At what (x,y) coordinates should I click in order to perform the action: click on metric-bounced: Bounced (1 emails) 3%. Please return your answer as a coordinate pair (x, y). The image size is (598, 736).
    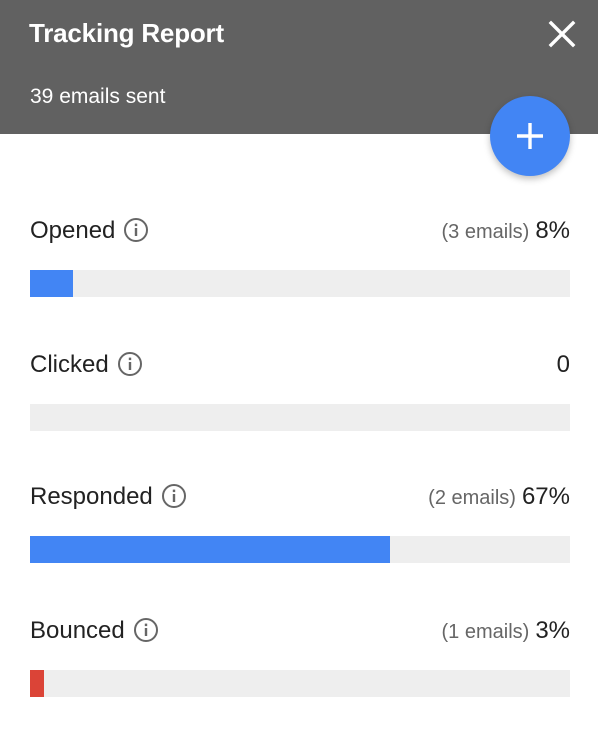
    Looking at the image, I should click on (300, 655).